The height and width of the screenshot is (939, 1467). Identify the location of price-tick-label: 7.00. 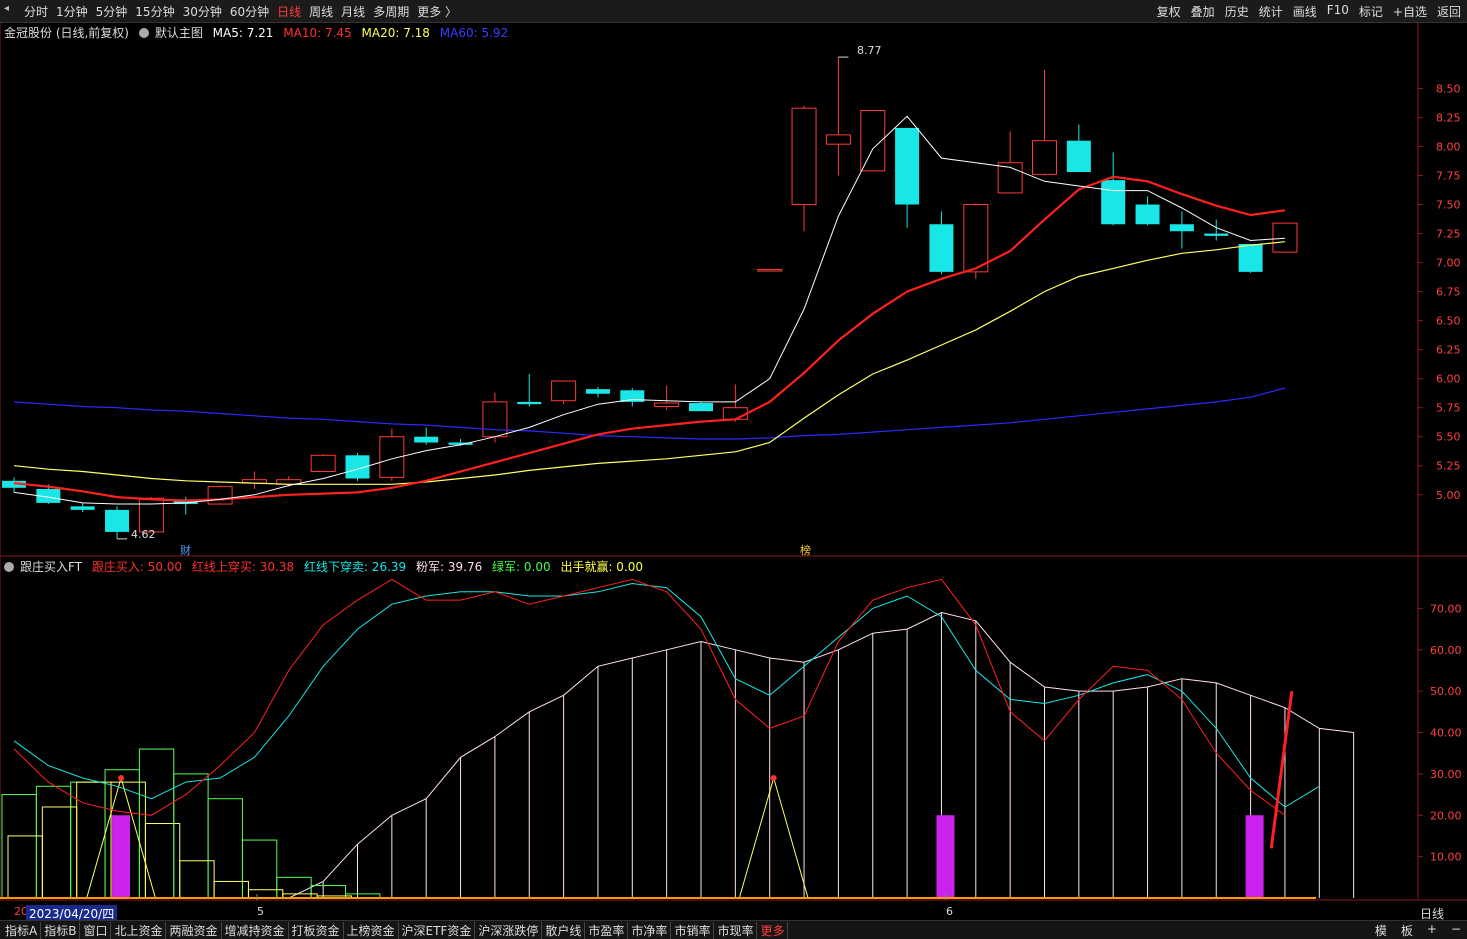
(1448, 263).